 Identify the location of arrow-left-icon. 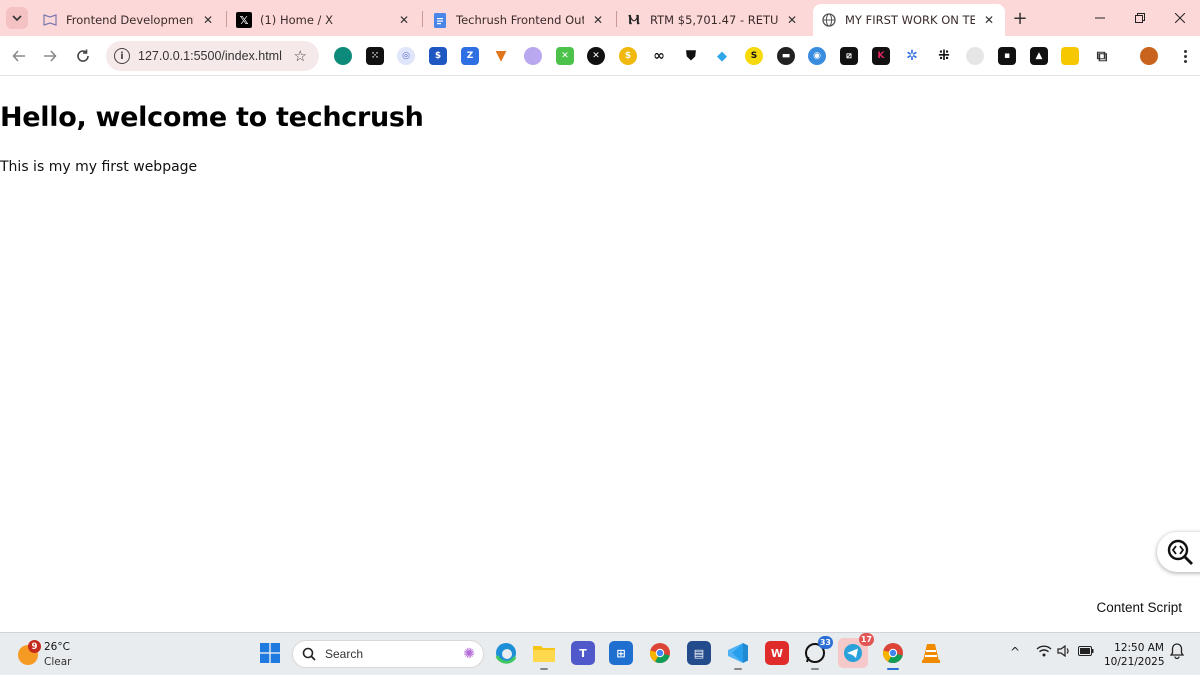
(18, 56).